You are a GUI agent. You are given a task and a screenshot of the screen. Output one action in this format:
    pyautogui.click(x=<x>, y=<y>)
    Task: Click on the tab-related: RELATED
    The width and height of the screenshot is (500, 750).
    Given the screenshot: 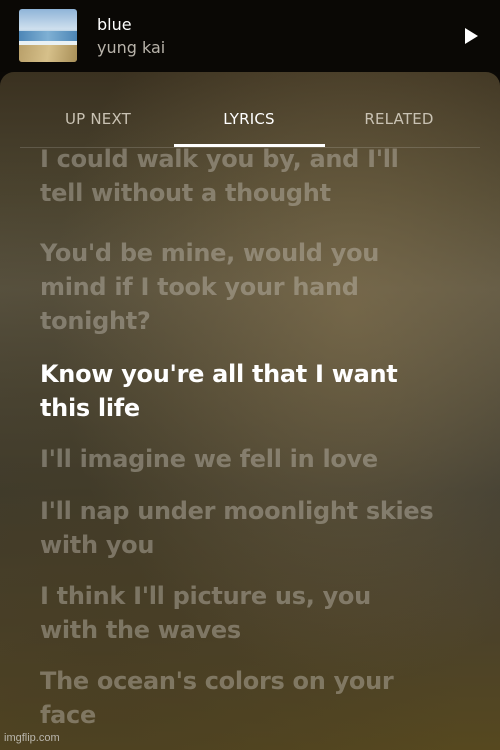 What is the action you would take?
    pyautogui.click(x=399, y=119)
    